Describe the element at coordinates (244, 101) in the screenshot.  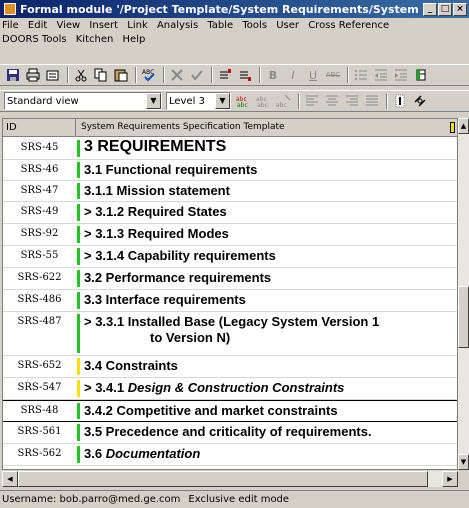
I see `filter-icon: abc abc` at that location.